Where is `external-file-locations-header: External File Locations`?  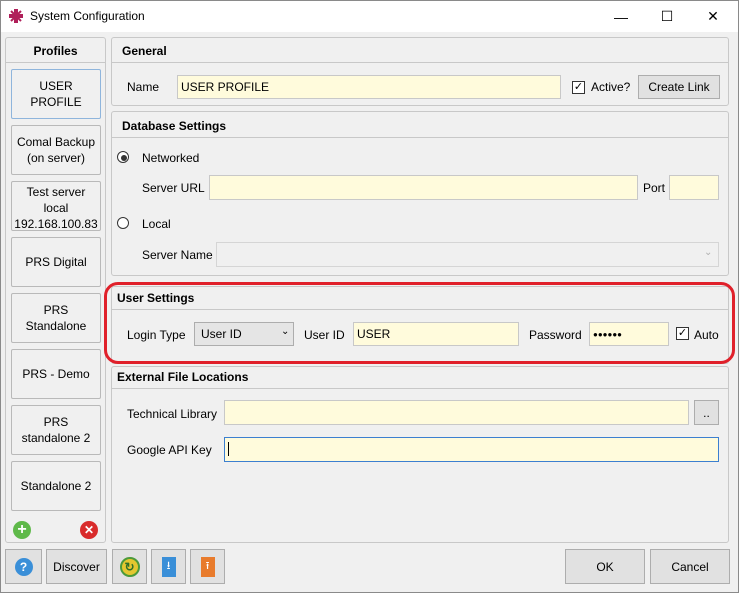
external-file-locations-header: External File Locations is located at coordinates (183, 377).